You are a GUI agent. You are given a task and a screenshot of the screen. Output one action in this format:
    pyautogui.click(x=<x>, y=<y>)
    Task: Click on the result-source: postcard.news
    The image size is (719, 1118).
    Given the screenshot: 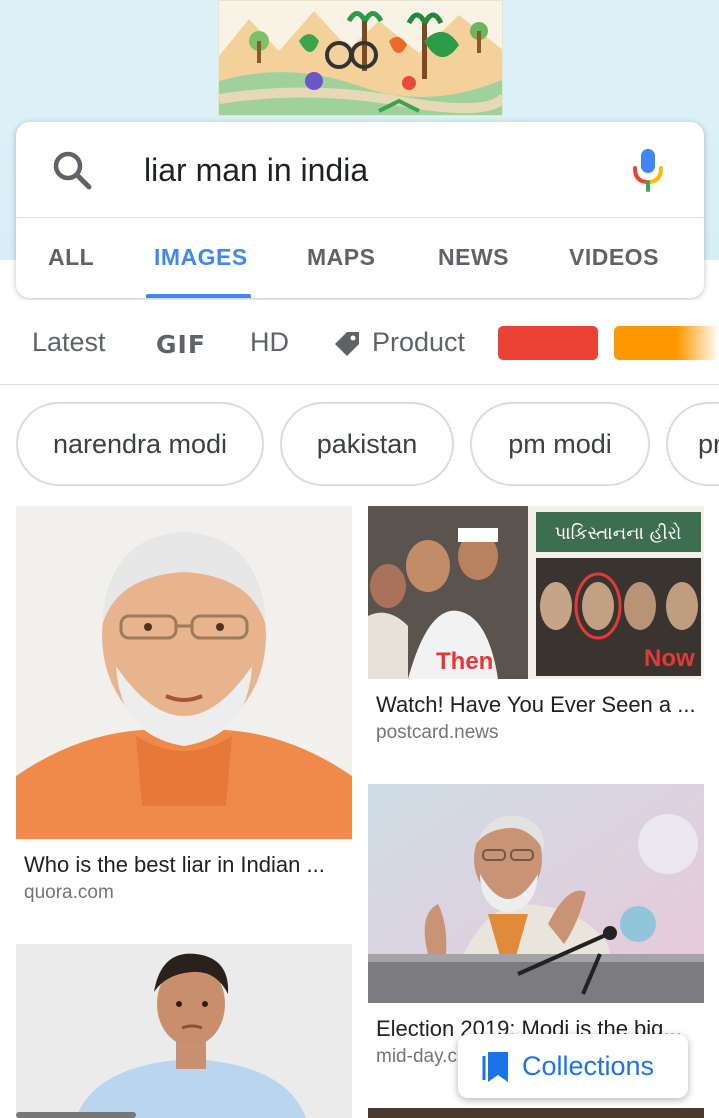 What is the action you would take?
    pyautogui.click(x=437, y=733)
    